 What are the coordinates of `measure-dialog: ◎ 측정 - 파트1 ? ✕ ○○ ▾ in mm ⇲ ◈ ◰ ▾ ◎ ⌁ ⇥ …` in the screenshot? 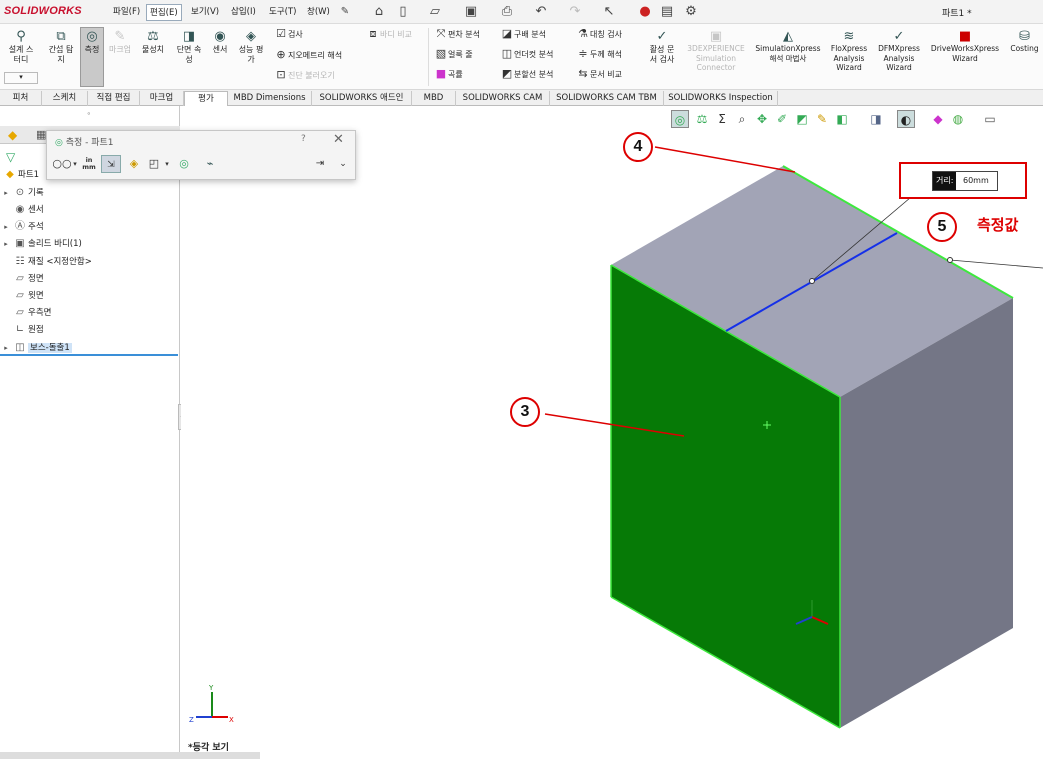 It's located at (201, 155).